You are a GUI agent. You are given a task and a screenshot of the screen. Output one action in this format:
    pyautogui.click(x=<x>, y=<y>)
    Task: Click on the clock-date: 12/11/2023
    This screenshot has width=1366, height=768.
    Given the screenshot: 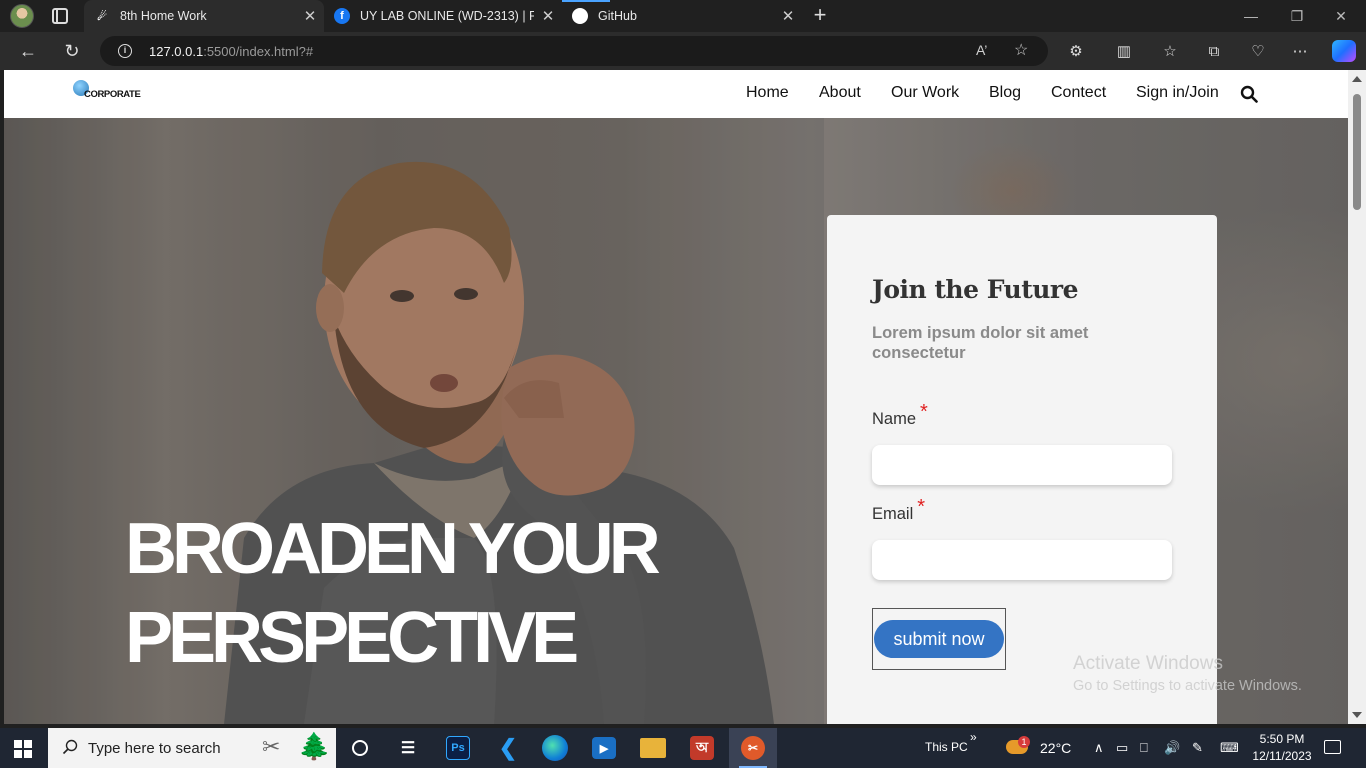 What is the action you would take?
    pyautogui.click(x=1282, y=756)
    